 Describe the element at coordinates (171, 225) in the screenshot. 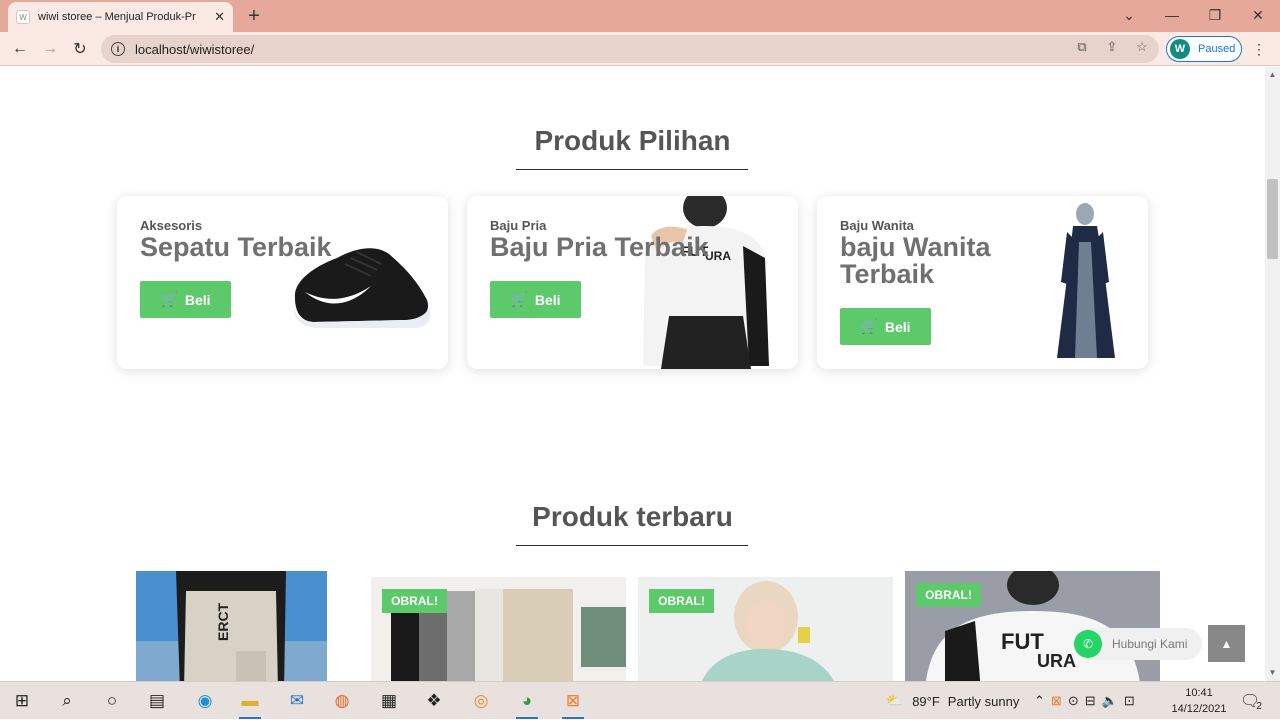

I see `card-category: Aksesoris` at that location.